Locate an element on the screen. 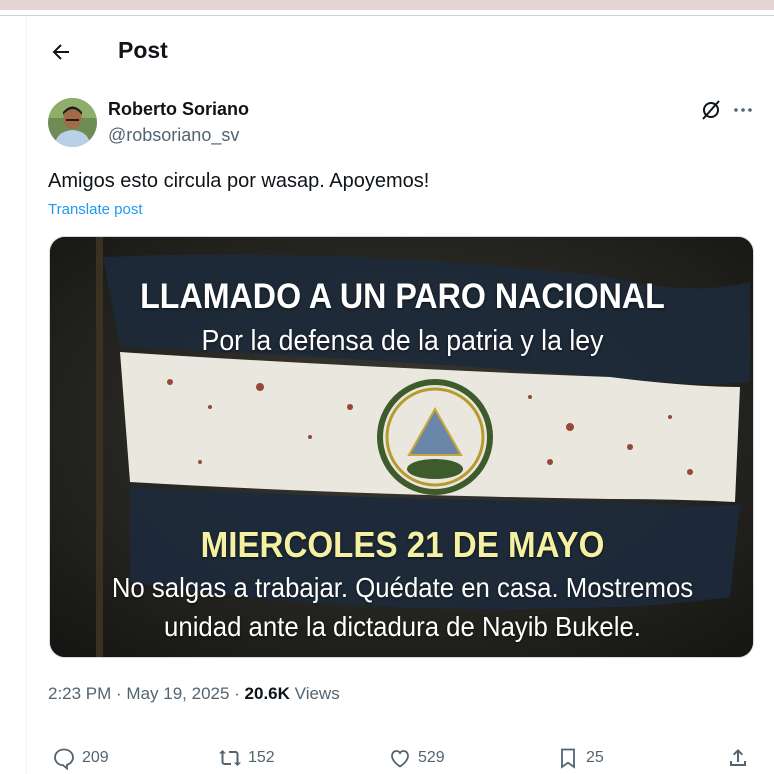 The height and width of the screenshot is (774, 774). page-title: Post is located at coordinates (143, 50).